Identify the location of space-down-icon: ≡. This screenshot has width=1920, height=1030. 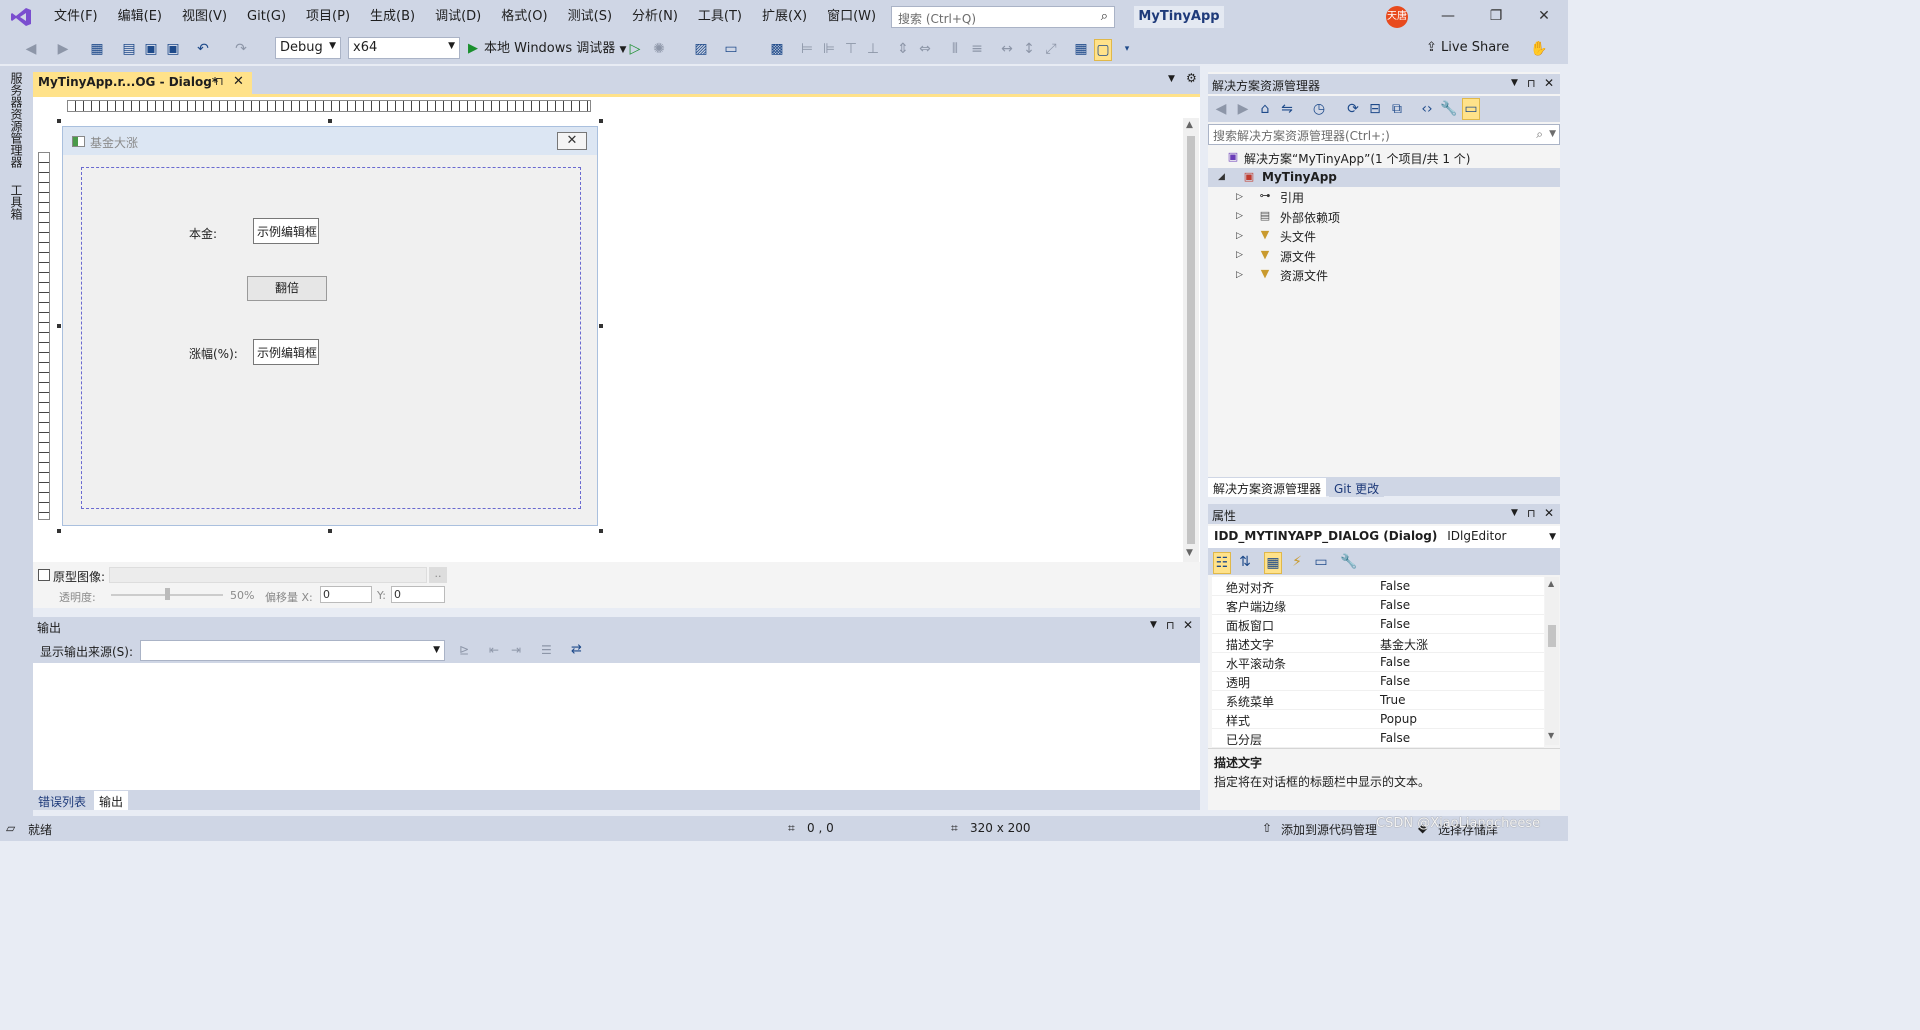
(977, 49).